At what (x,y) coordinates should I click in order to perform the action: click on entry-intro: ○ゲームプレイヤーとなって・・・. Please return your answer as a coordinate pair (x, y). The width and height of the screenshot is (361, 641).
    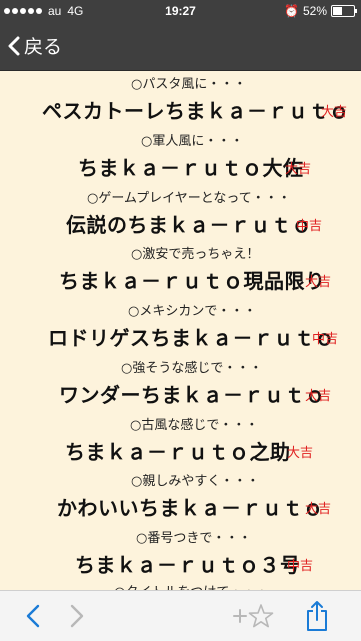
    Looking at the image, I should click on (189, 198).